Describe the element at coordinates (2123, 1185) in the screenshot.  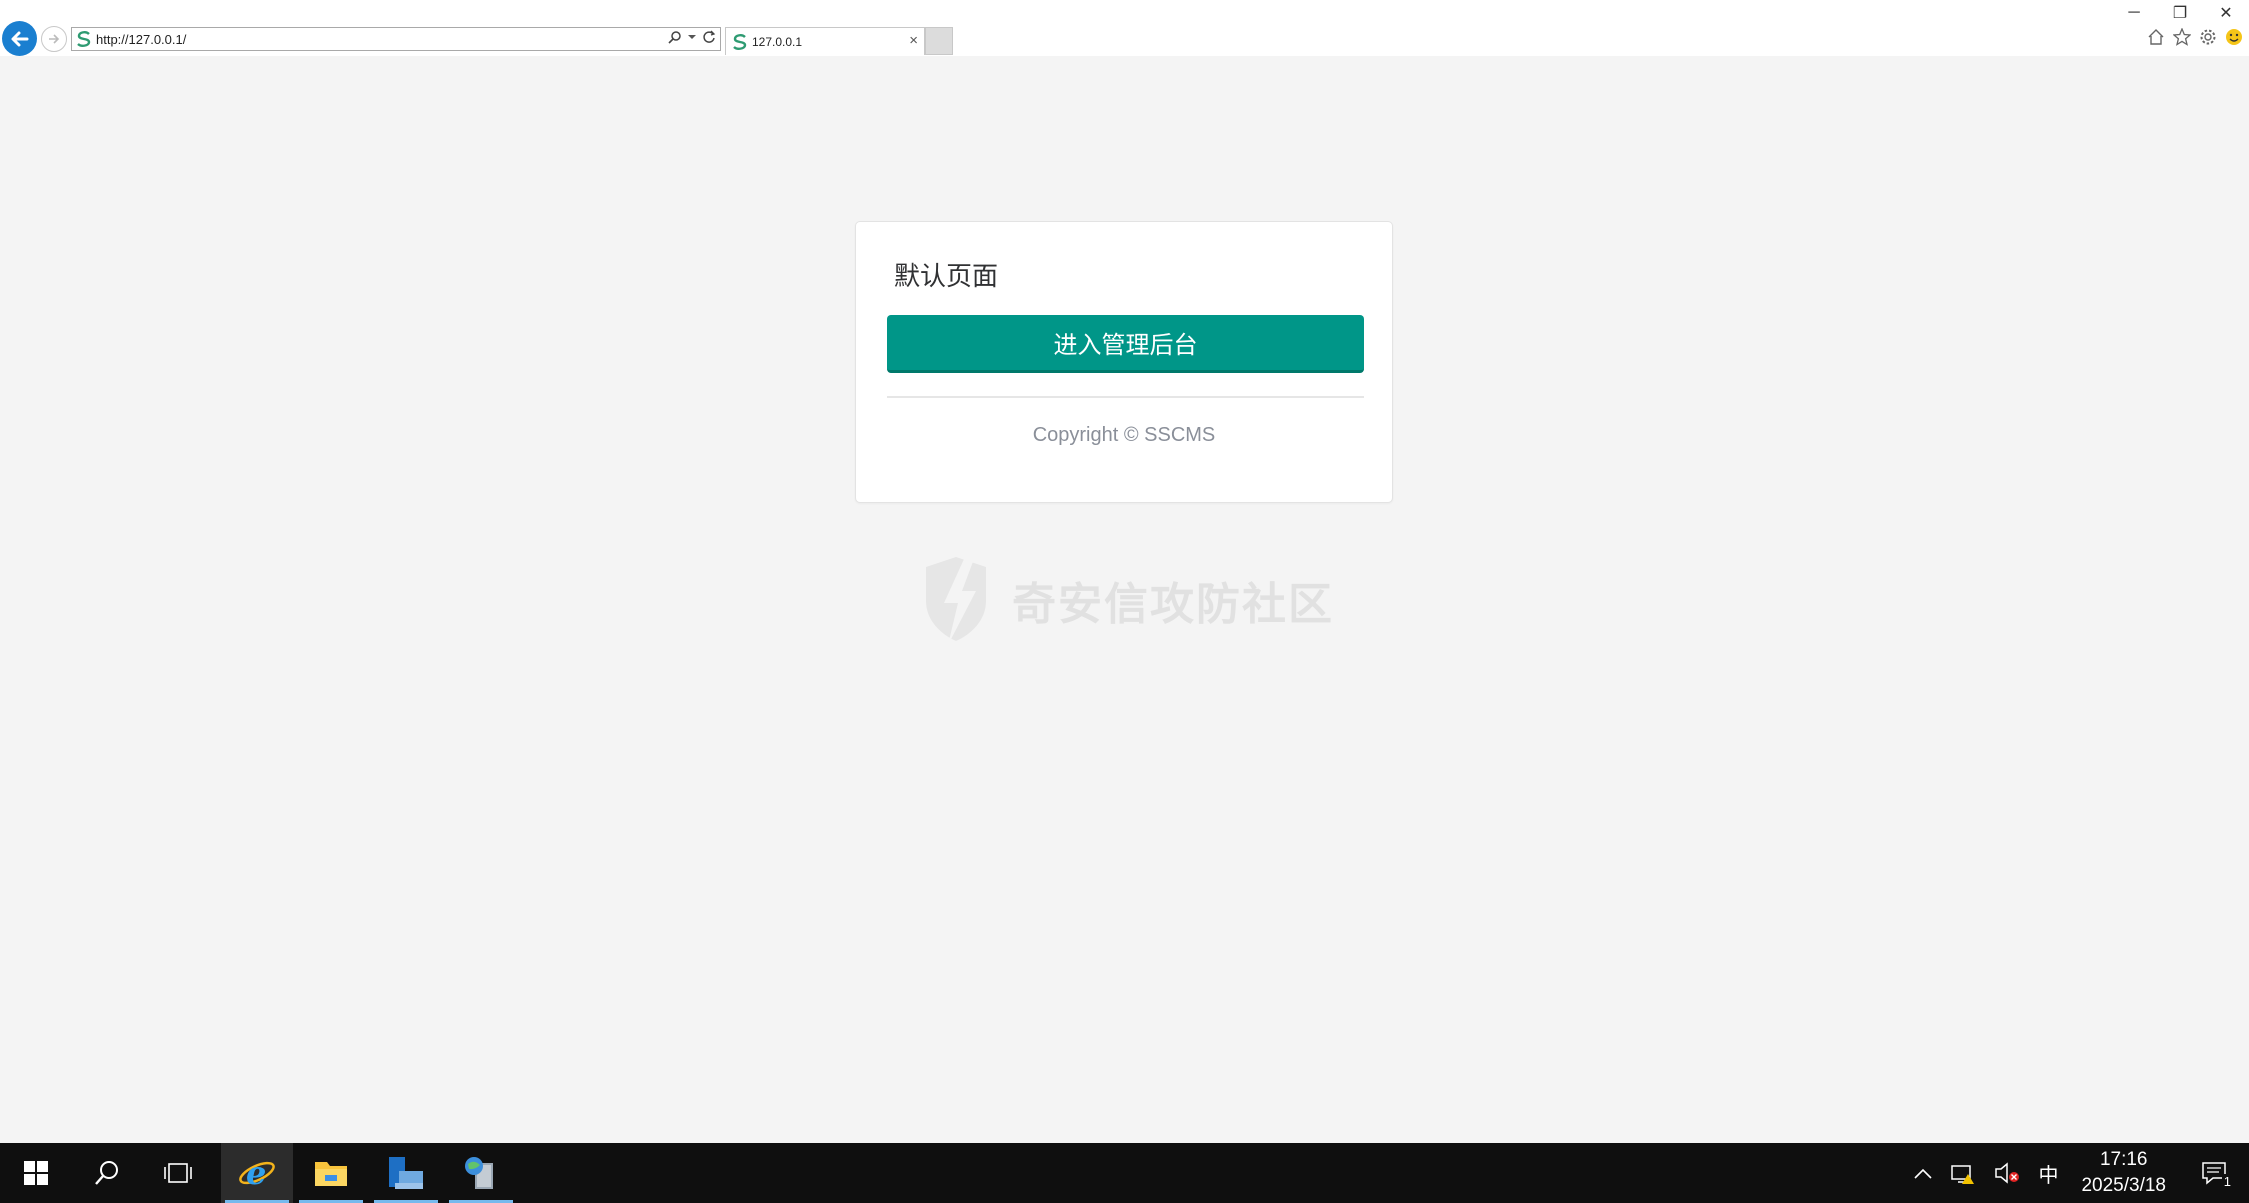
I see `clock-date: 2025/3/18` at that location.